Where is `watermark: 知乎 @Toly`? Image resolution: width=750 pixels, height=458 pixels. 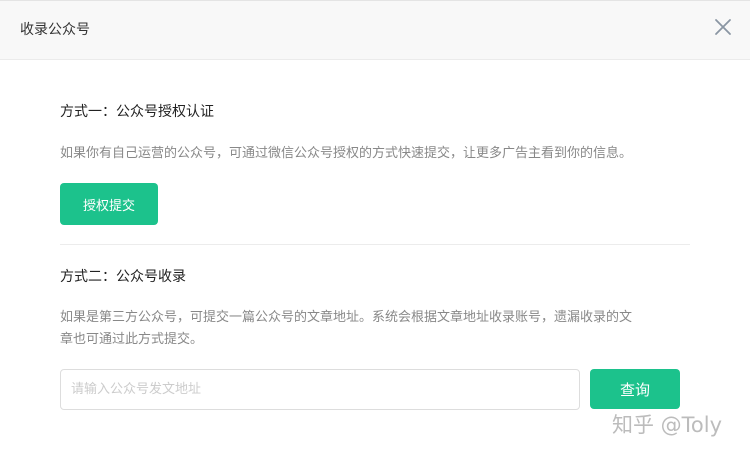 watermark: 知乎 @Toly is located at coordinates (667, 425).